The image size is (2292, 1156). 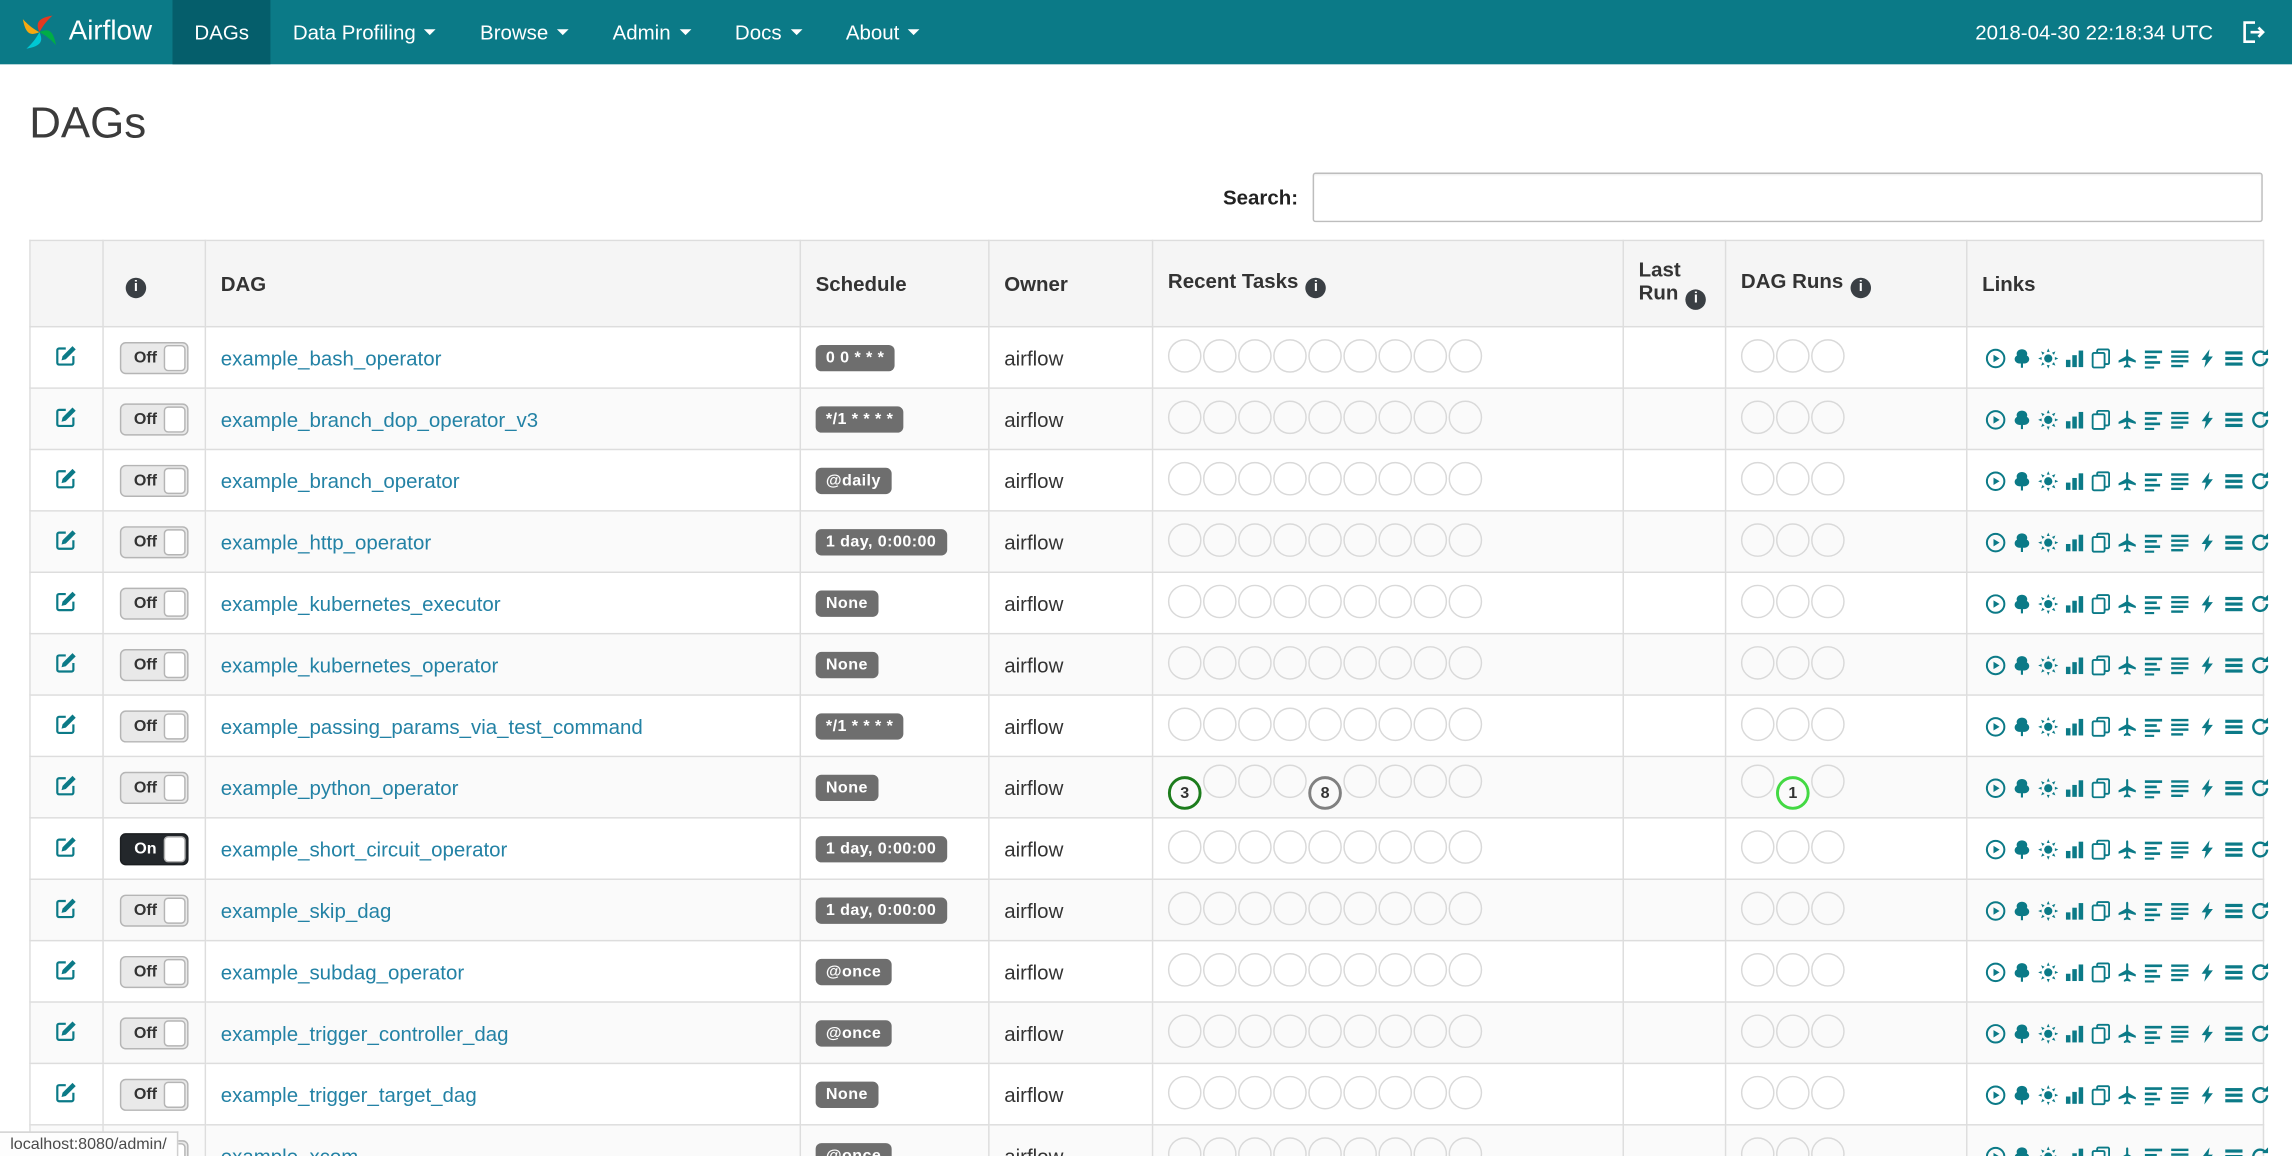 I want to click on dag-link: example_passing_params_via_test_command, so click(x=432, y=725).